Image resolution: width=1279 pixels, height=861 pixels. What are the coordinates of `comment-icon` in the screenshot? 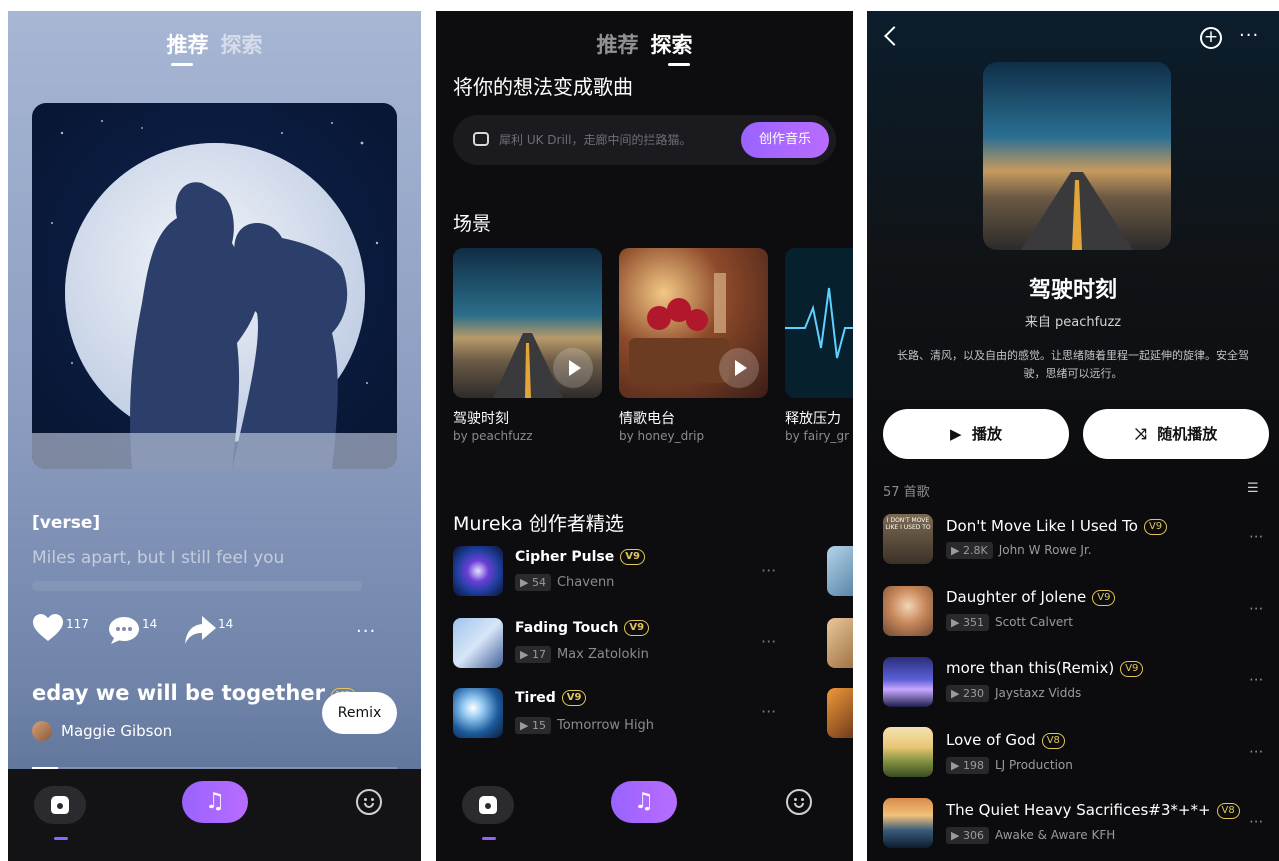 It's located at (124, 630).